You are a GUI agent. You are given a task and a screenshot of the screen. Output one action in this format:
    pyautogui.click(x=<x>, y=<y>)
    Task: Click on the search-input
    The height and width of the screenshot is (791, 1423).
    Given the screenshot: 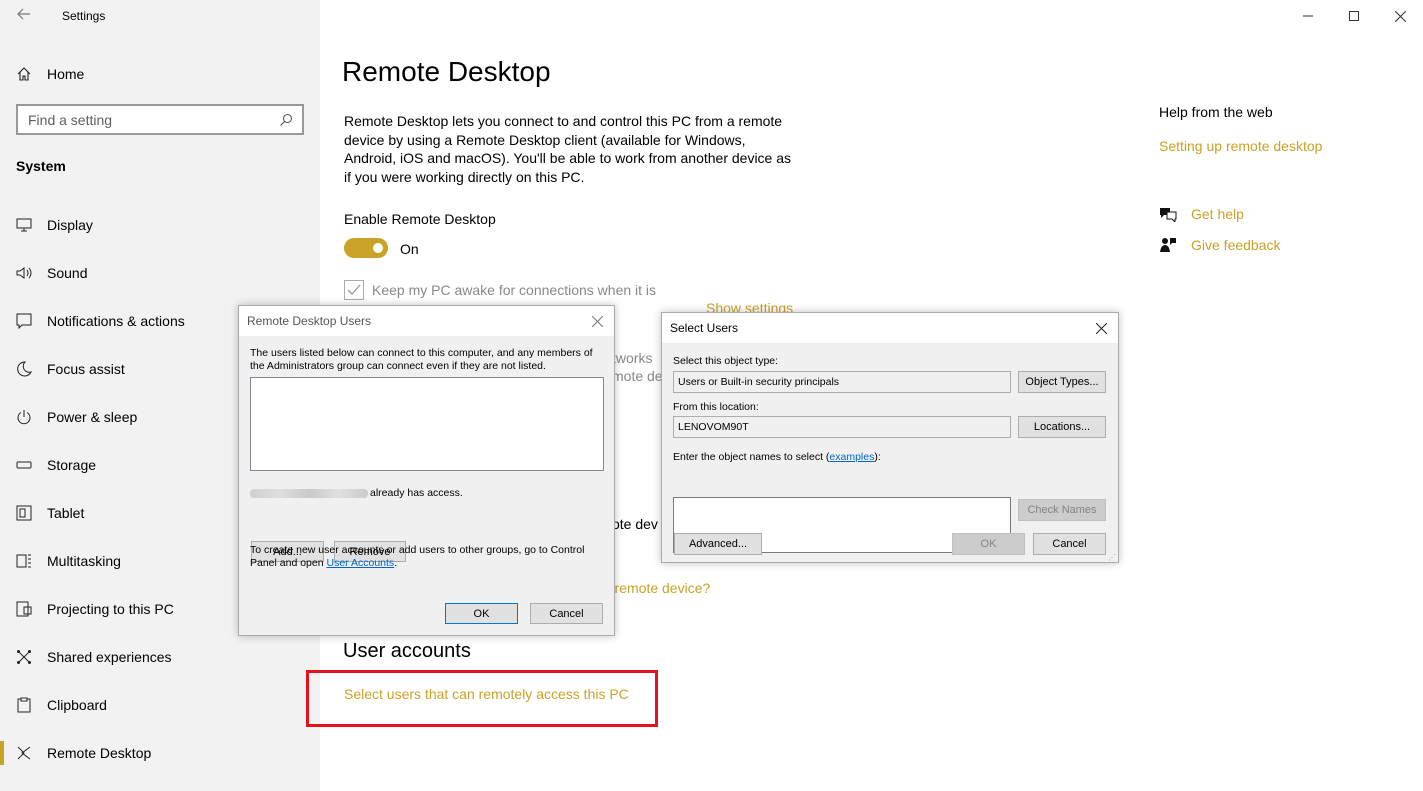 What is the action you would take?
    pyautogui.click(x=152, y=119)
    